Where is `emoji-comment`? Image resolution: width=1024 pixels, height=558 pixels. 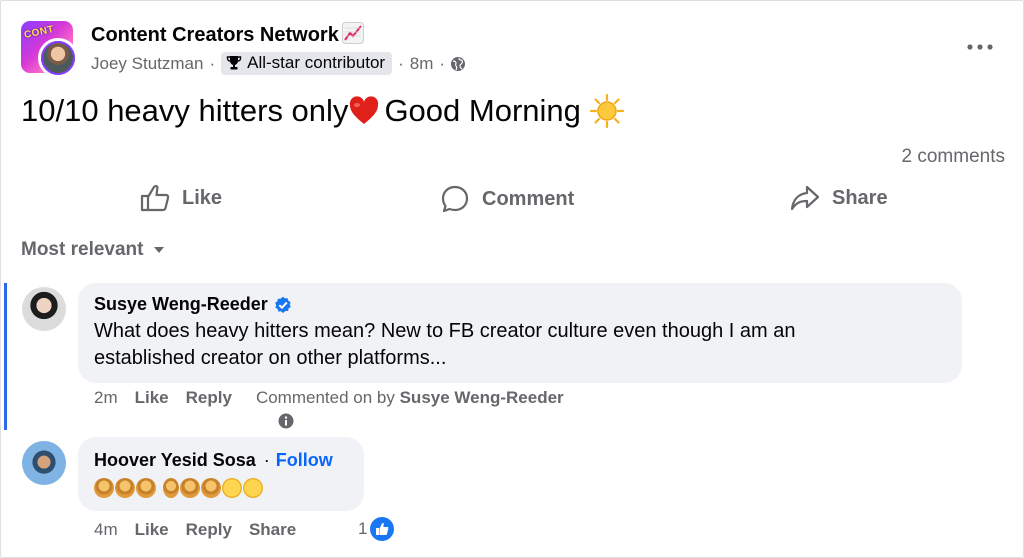
emoji-comment is located at coordinates (178, 488).